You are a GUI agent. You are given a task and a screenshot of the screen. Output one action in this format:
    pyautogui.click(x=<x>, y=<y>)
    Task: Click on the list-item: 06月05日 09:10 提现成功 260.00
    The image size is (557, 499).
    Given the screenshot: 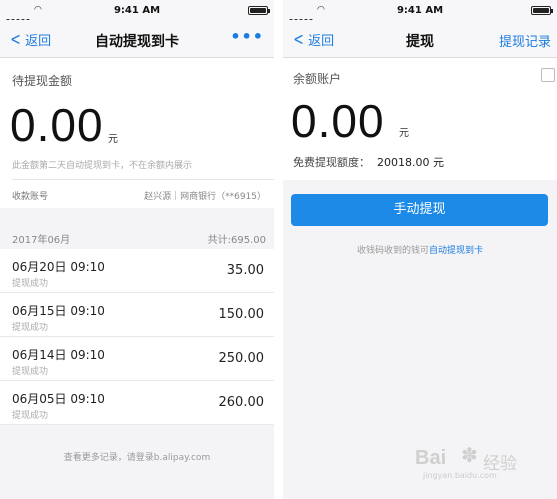 What is the action you would take?
    pyautogui.click(x=137, y=403)
    